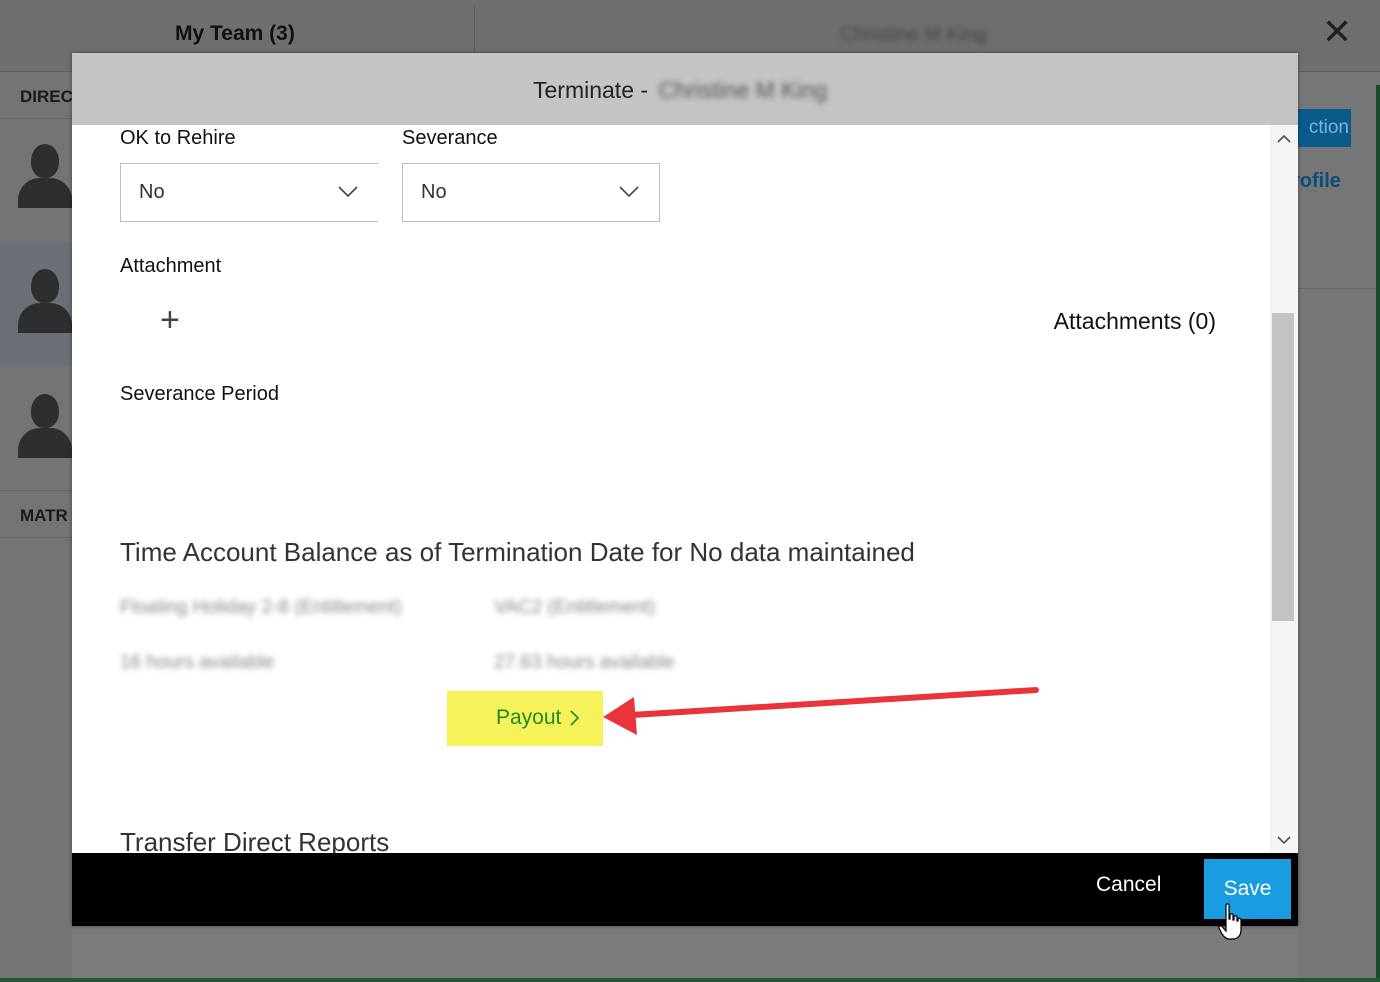 The width and height of the screenshot is (1380, 982). What do you see at coordinates (821, 711) in the screenshot?
I see `annotation-arrow-icon` at bounding box center [821, 711].